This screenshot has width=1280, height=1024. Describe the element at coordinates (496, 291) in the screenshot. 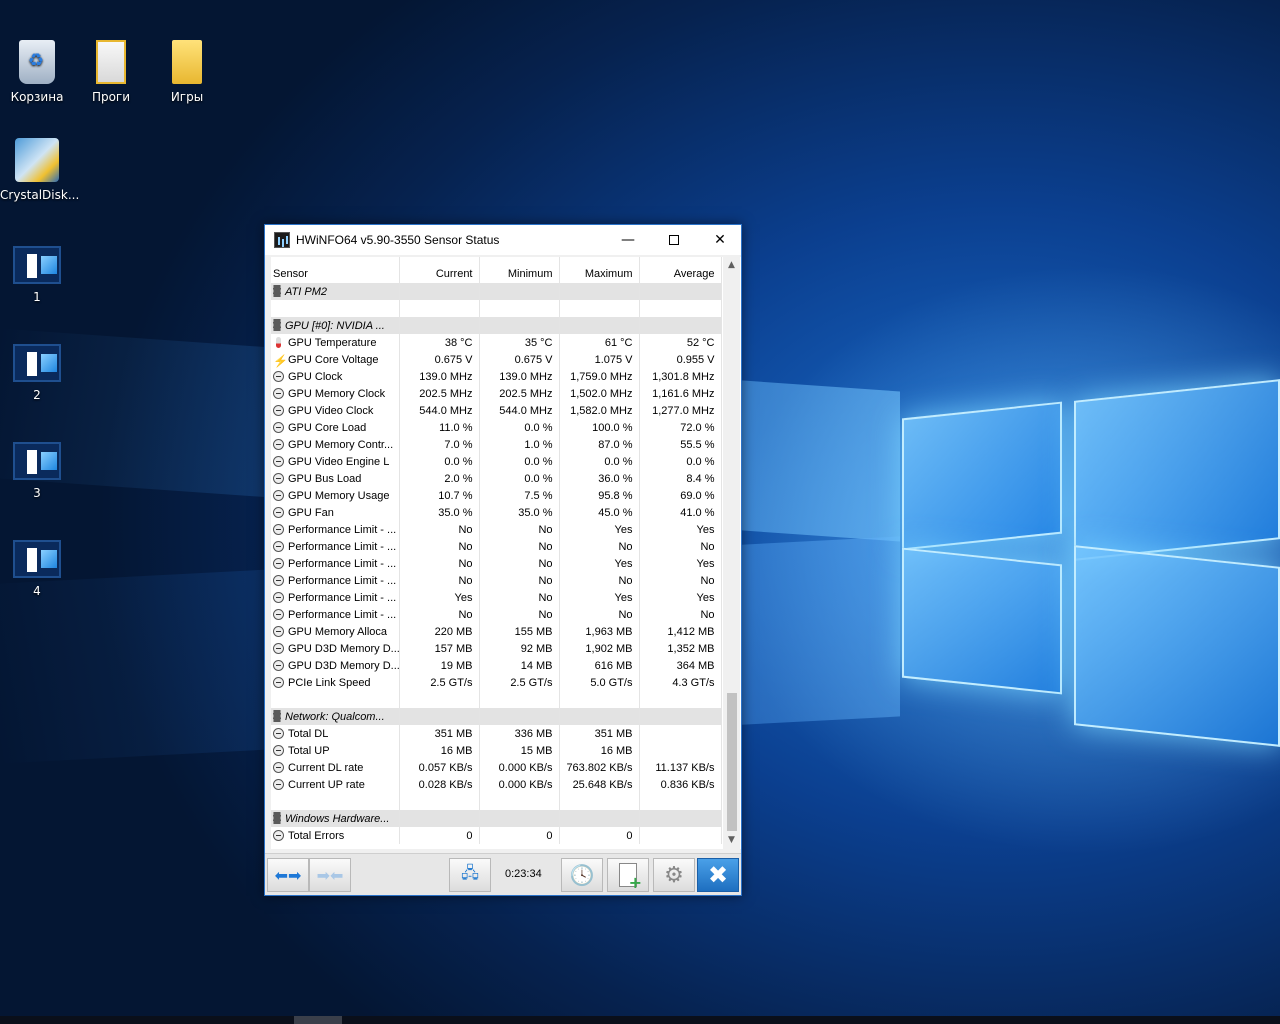

I see `sensor-group-row: ATI PM2` at that location.